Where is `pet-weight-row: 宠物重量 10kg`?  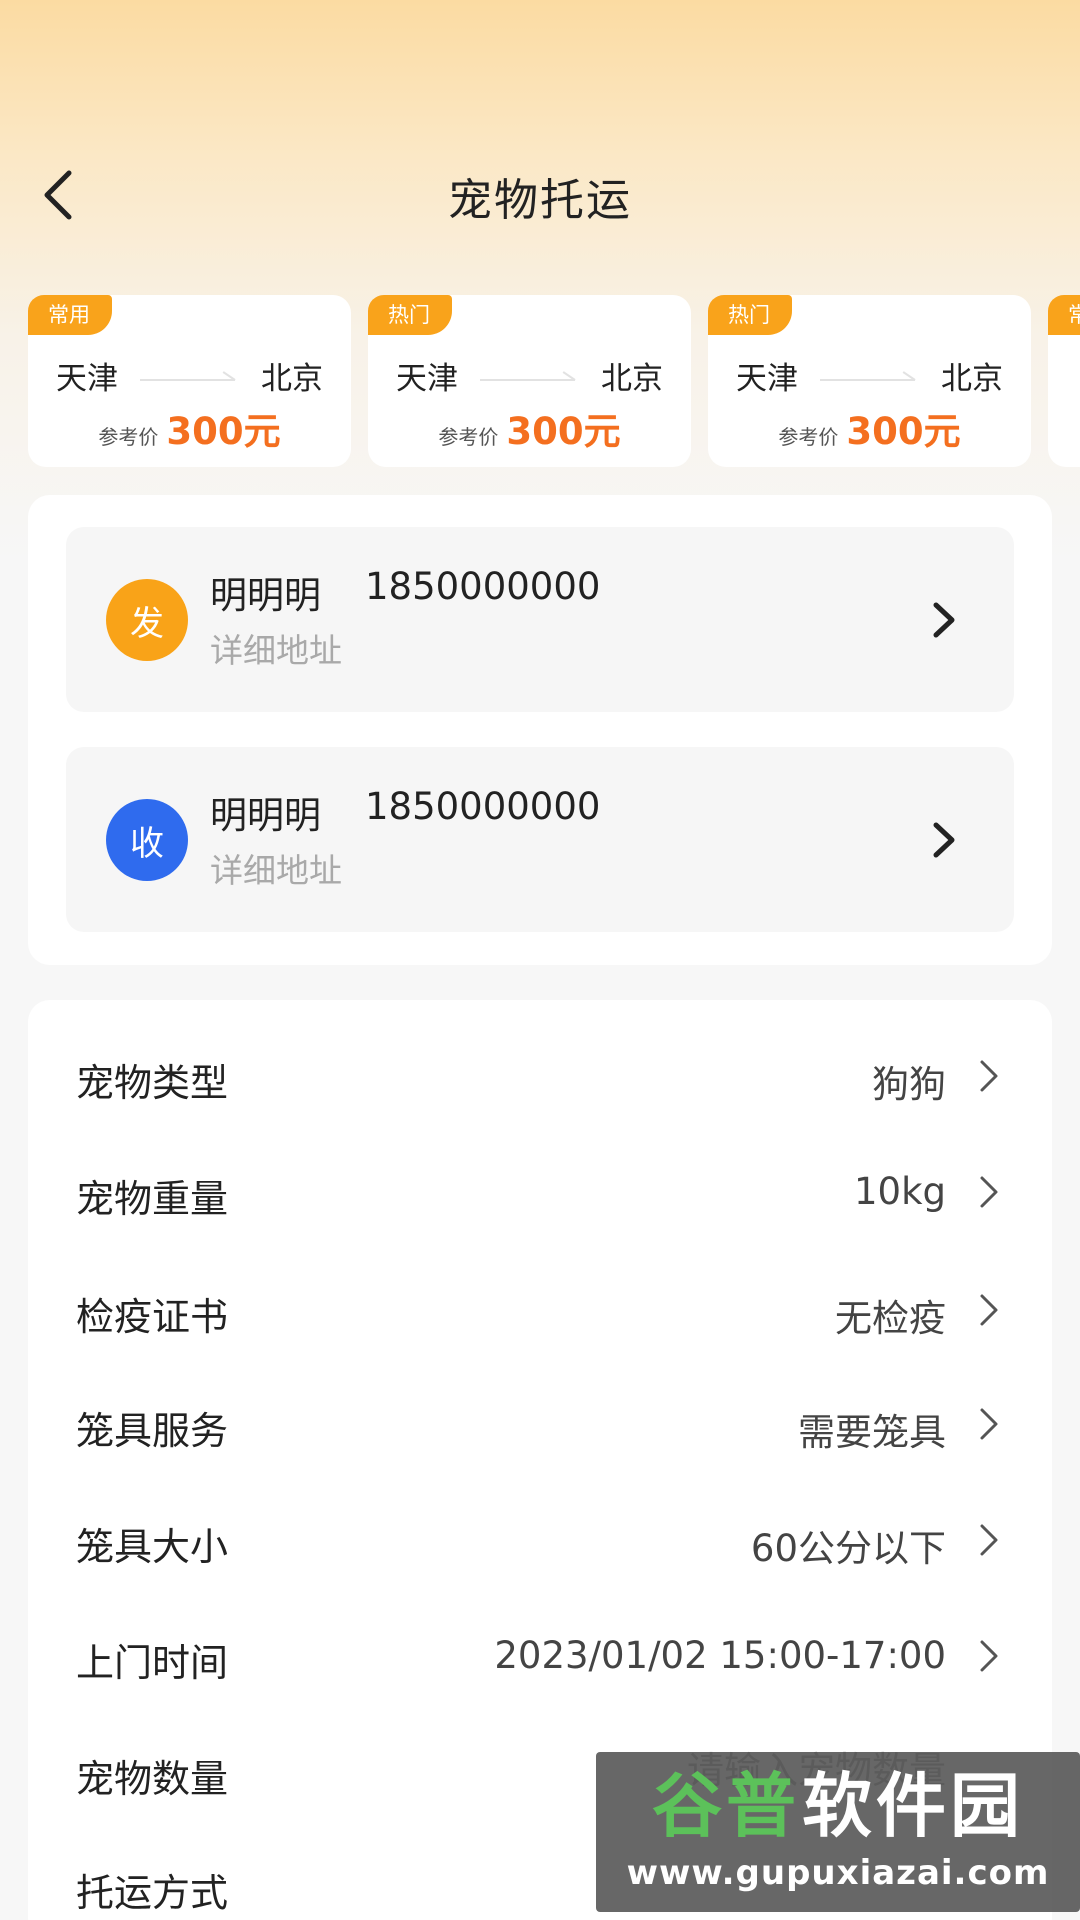
pet-weight-row: 宠物重量 10kg is located at coordinates (540, 1192).